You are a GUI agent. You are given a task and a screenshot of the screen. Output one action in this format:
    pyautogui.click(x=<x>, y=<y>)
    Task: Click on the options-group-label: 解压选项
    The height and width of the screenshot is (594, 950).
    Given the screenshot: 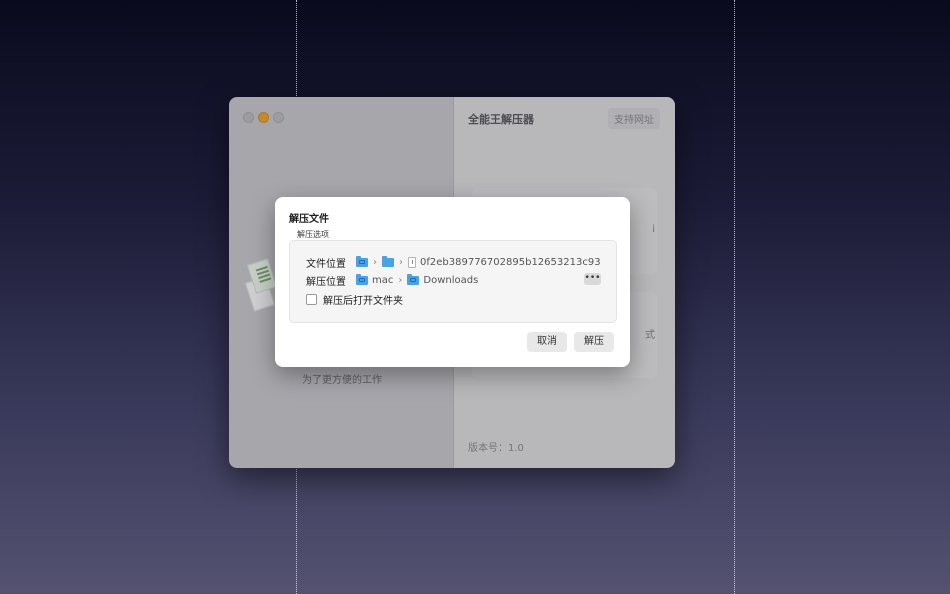 What is the action you would take?
    pyautogui.click(x=313, y=234)
    